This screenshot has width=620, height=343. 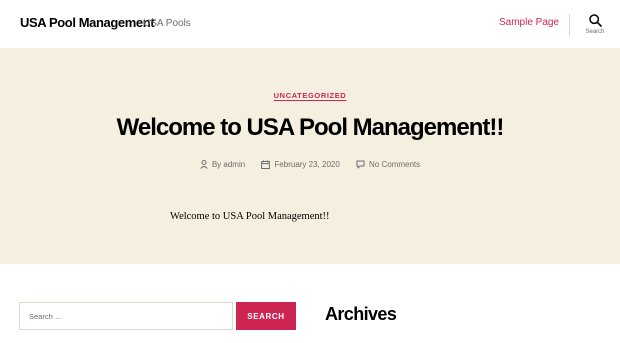 I want to click on post-category: UNCATEGORIZED, so click(x=310, y=94).